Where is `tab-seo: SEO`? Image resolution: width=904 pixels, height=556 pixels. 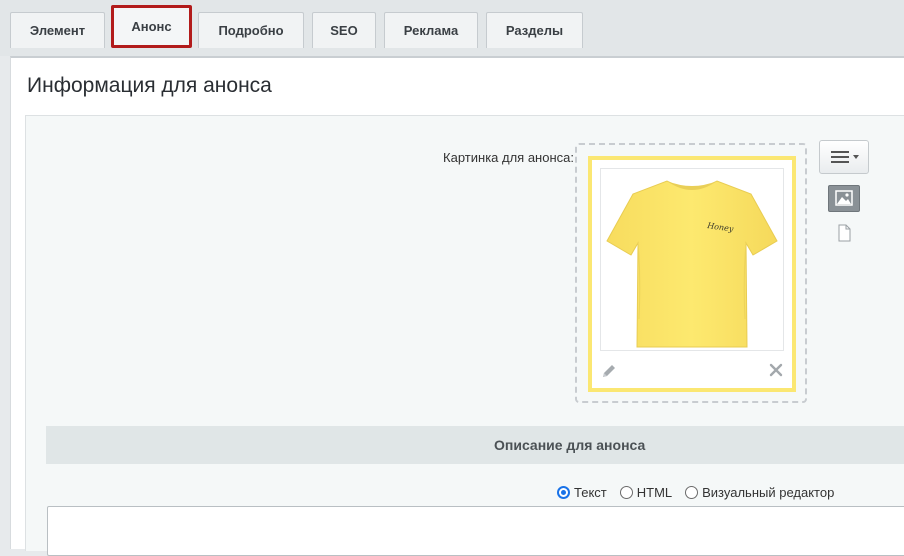
tab-seo: SEO is located at coordinates (344, 30).